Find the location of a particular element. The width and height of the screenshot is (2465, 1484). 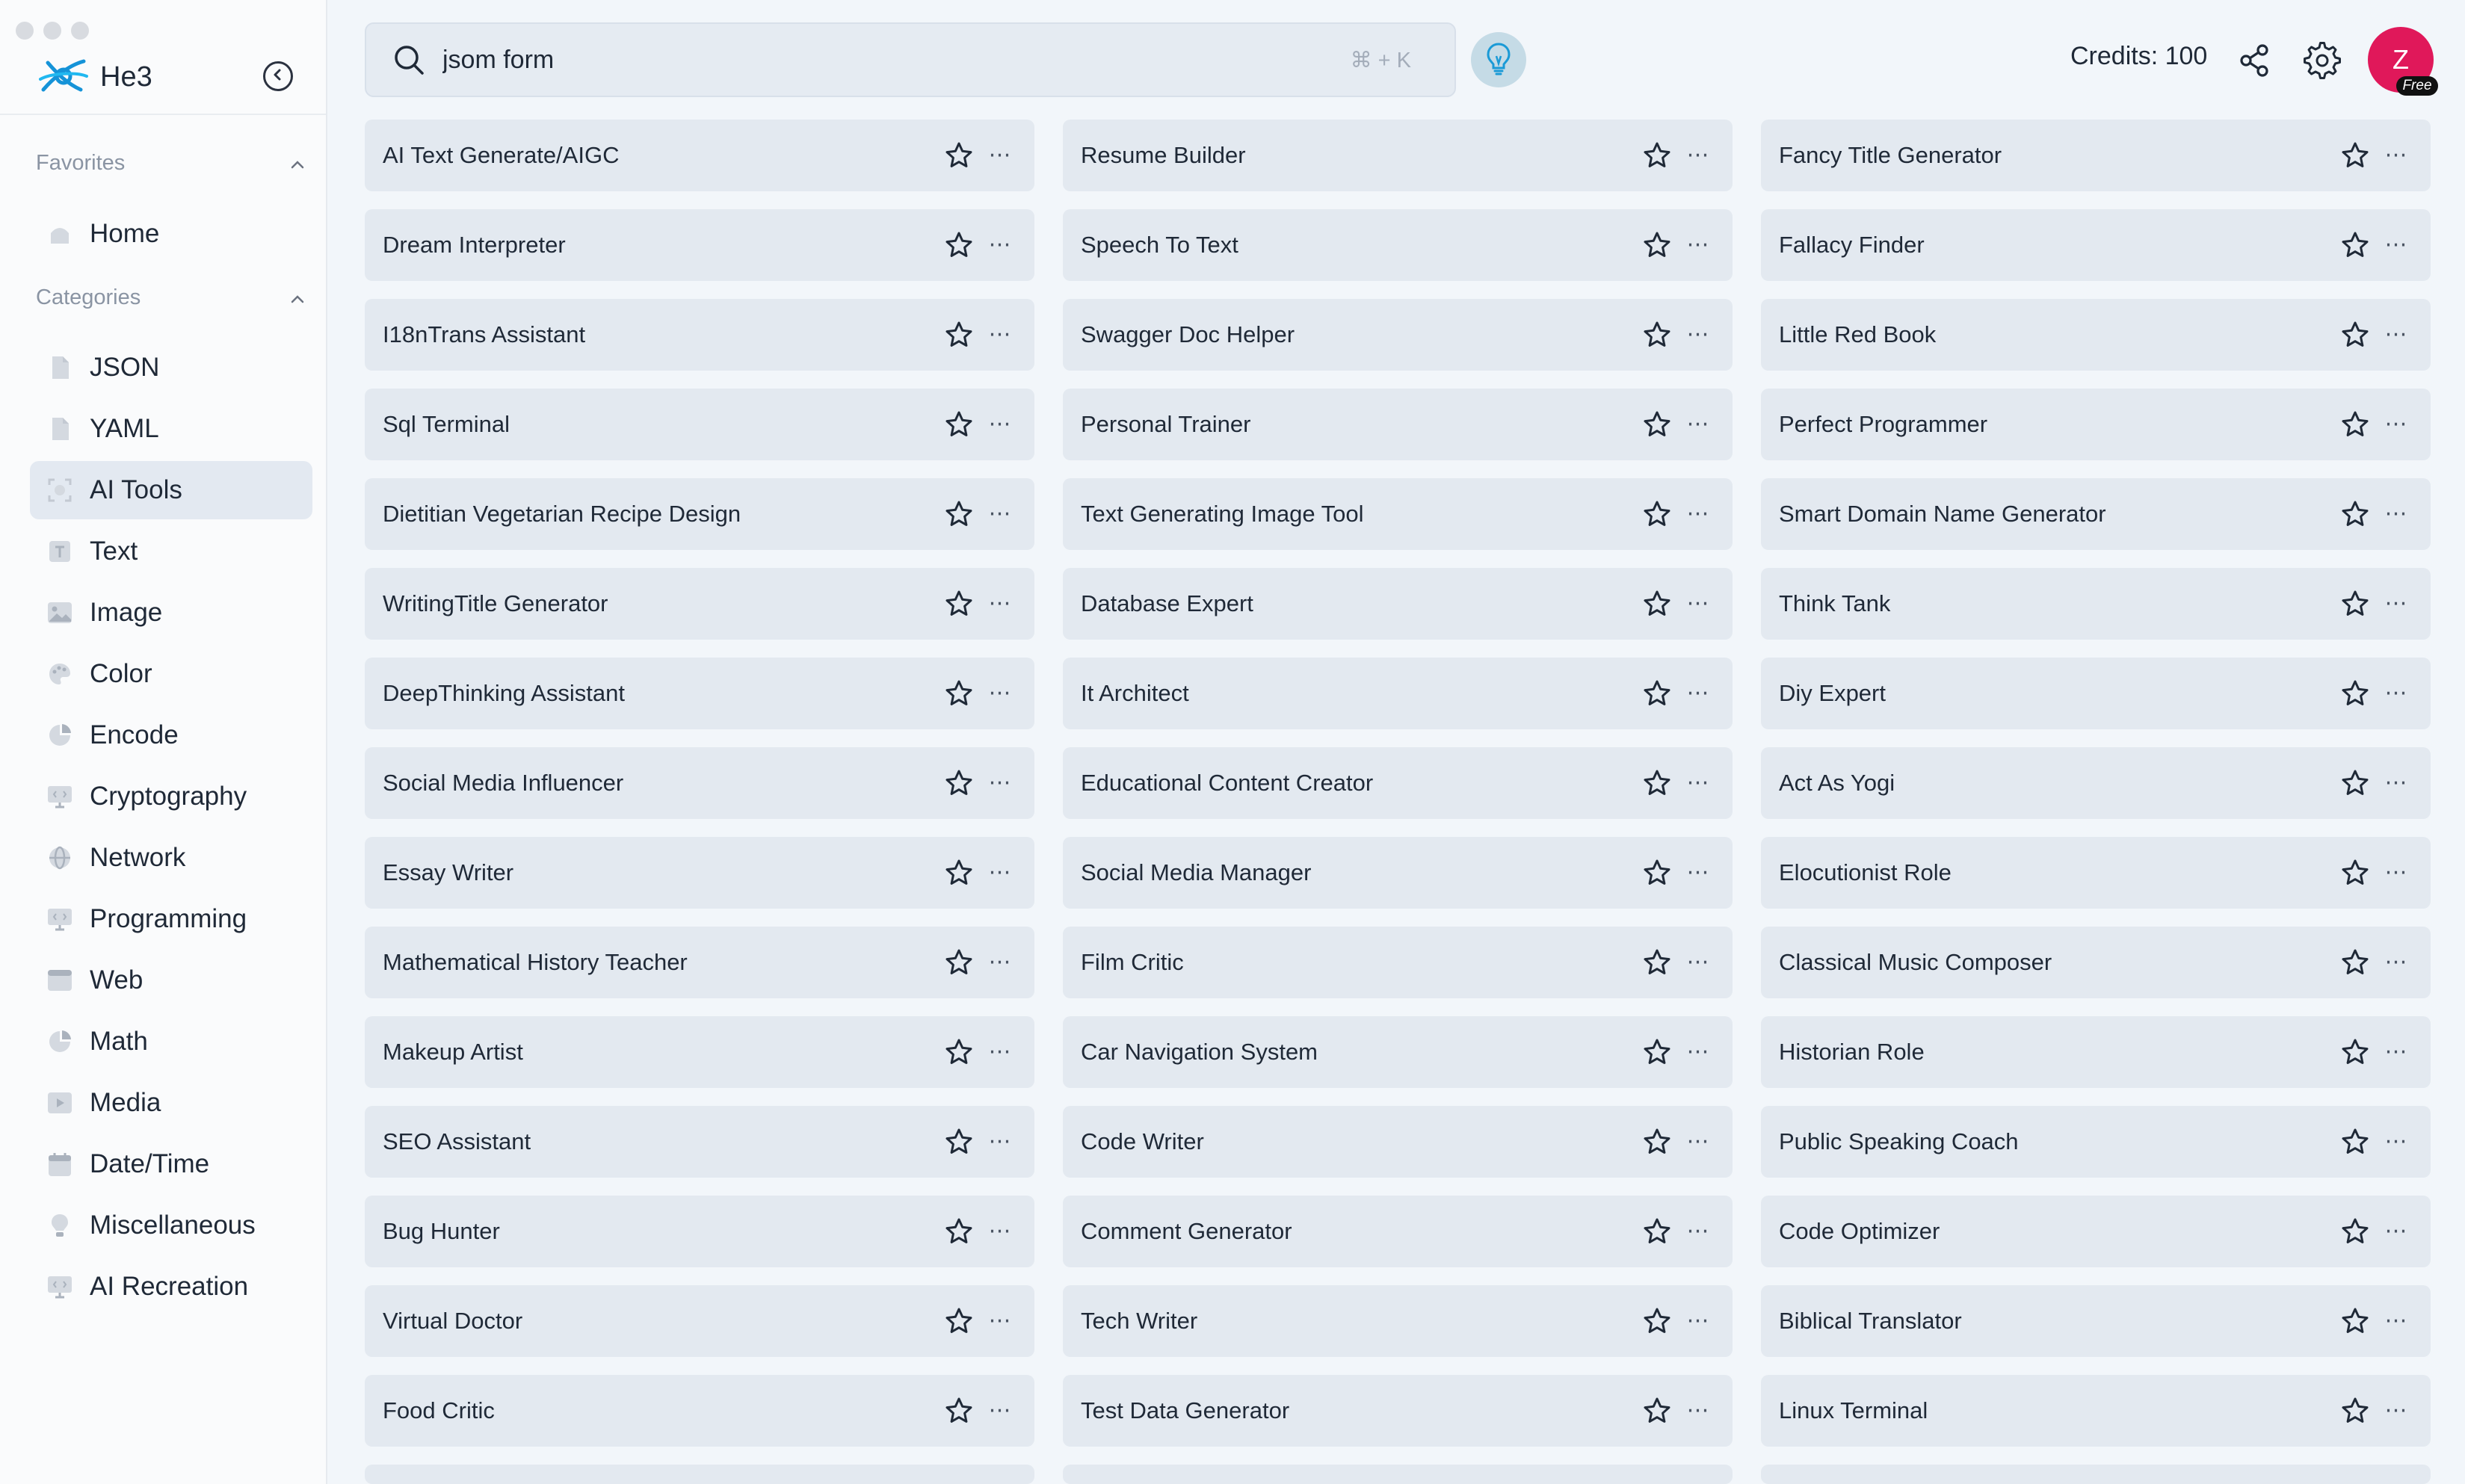

collapse-sidebar-button is located at coordinates (278, 76).